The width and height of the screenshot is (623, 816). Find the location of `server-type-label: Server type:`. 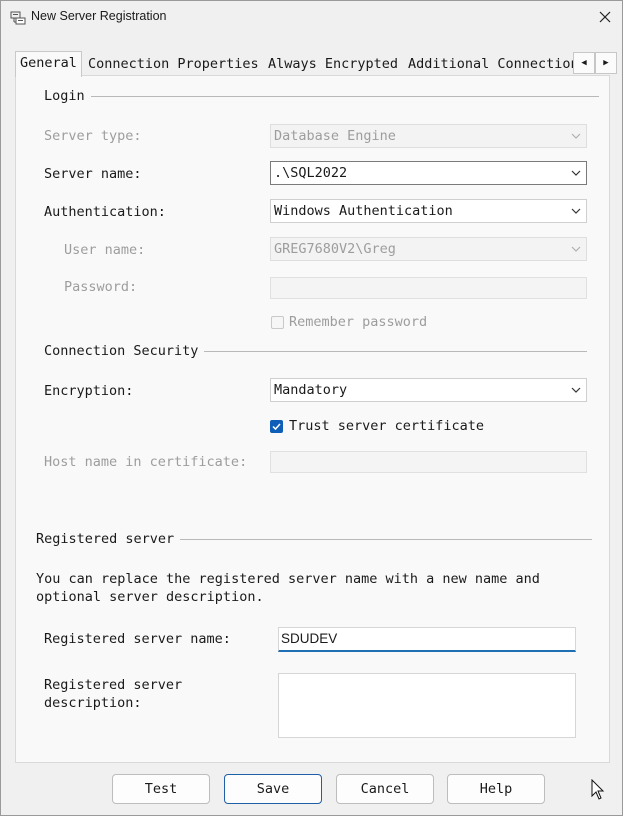

server-type-label: Server type: is located at coordinates (93, 136).